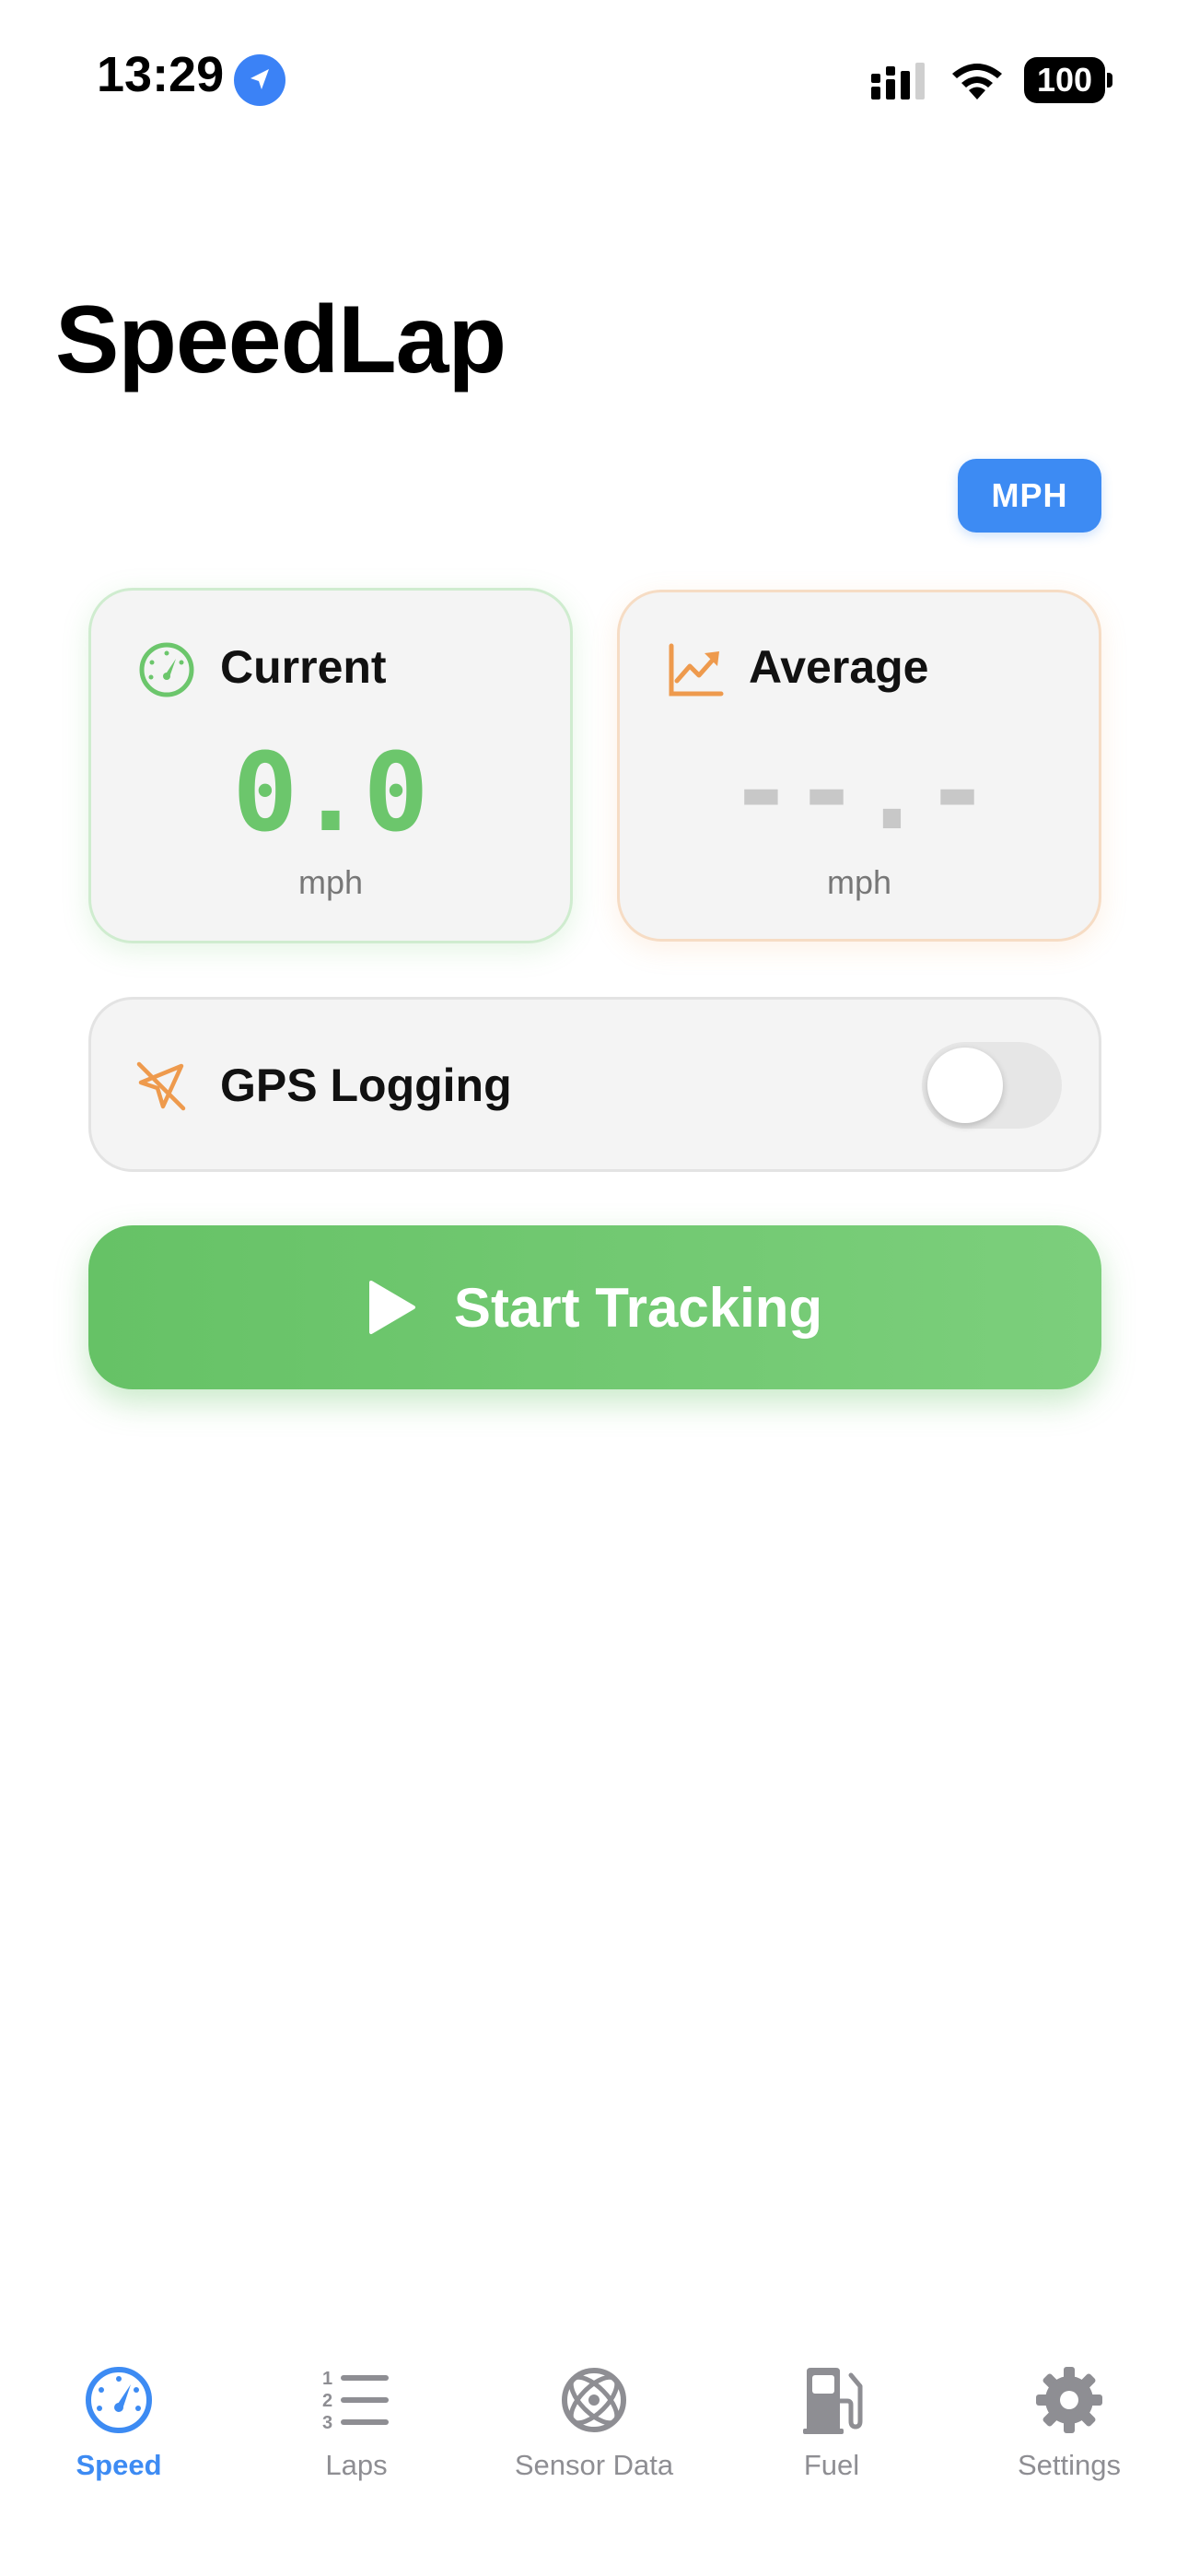 The width and height of the screenshot is (1188, 2576). I want to click on trend-chart-icon, so click(695, 669).